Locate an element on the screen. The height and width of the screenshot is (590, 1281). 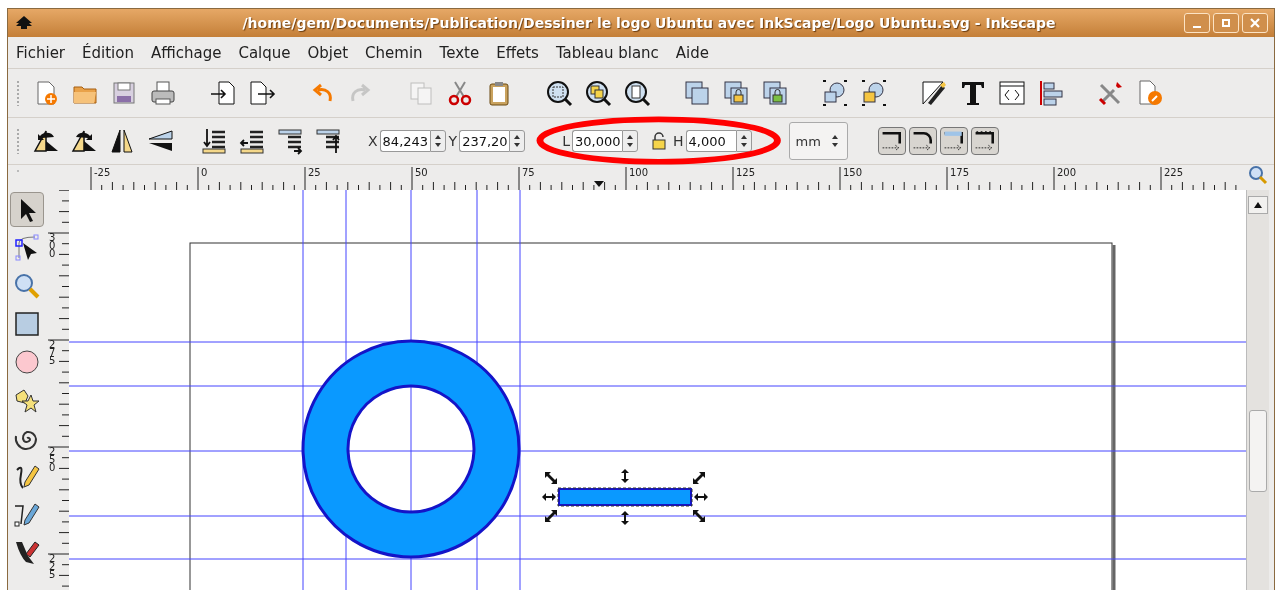
vertical-ruler: 300 275 250 225 is located at coordinates (57, 390).